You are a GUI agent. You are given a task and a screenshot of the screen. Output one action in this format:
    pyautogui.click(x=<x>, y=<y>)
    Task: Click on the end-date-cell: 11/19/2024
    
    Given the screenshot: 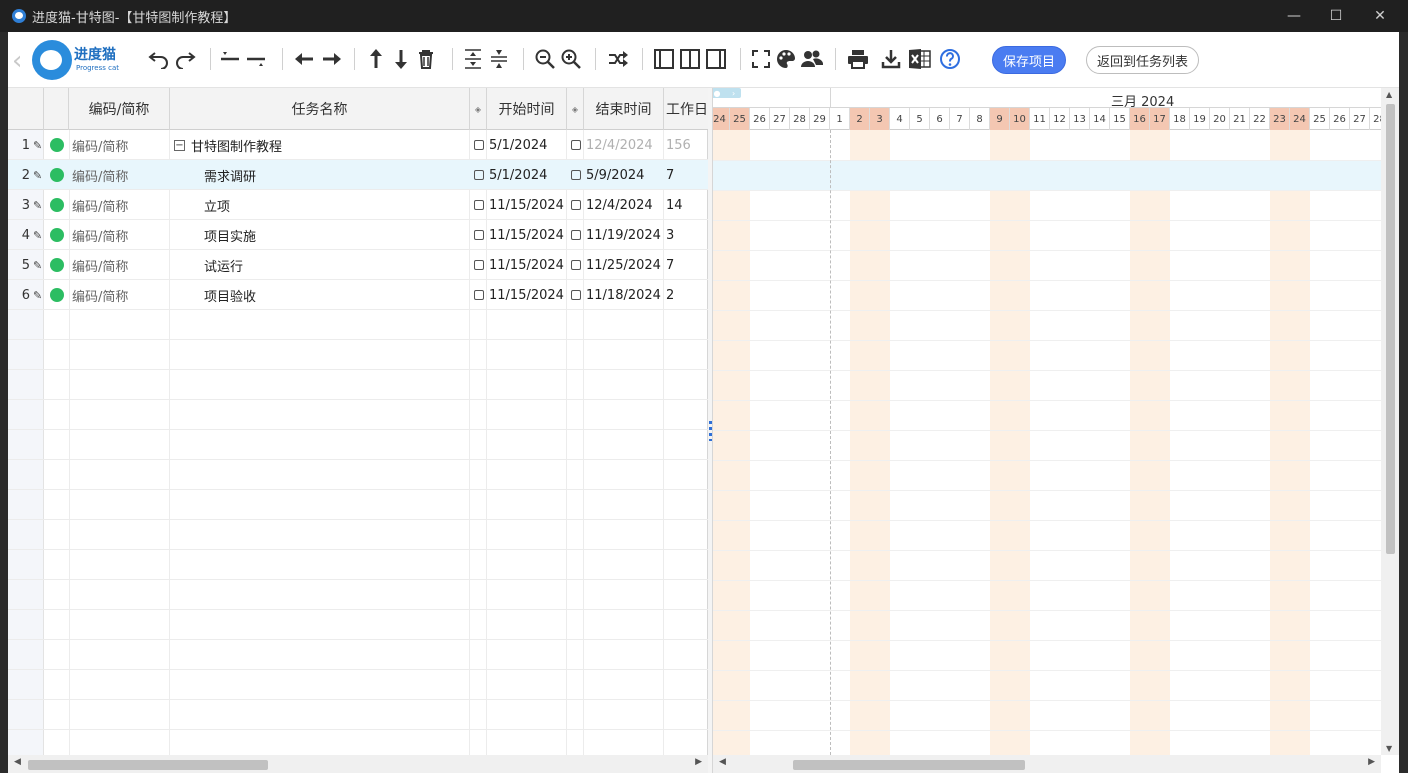 What is the action you would take?
    pyautogui.click(x=617, y=235)
    